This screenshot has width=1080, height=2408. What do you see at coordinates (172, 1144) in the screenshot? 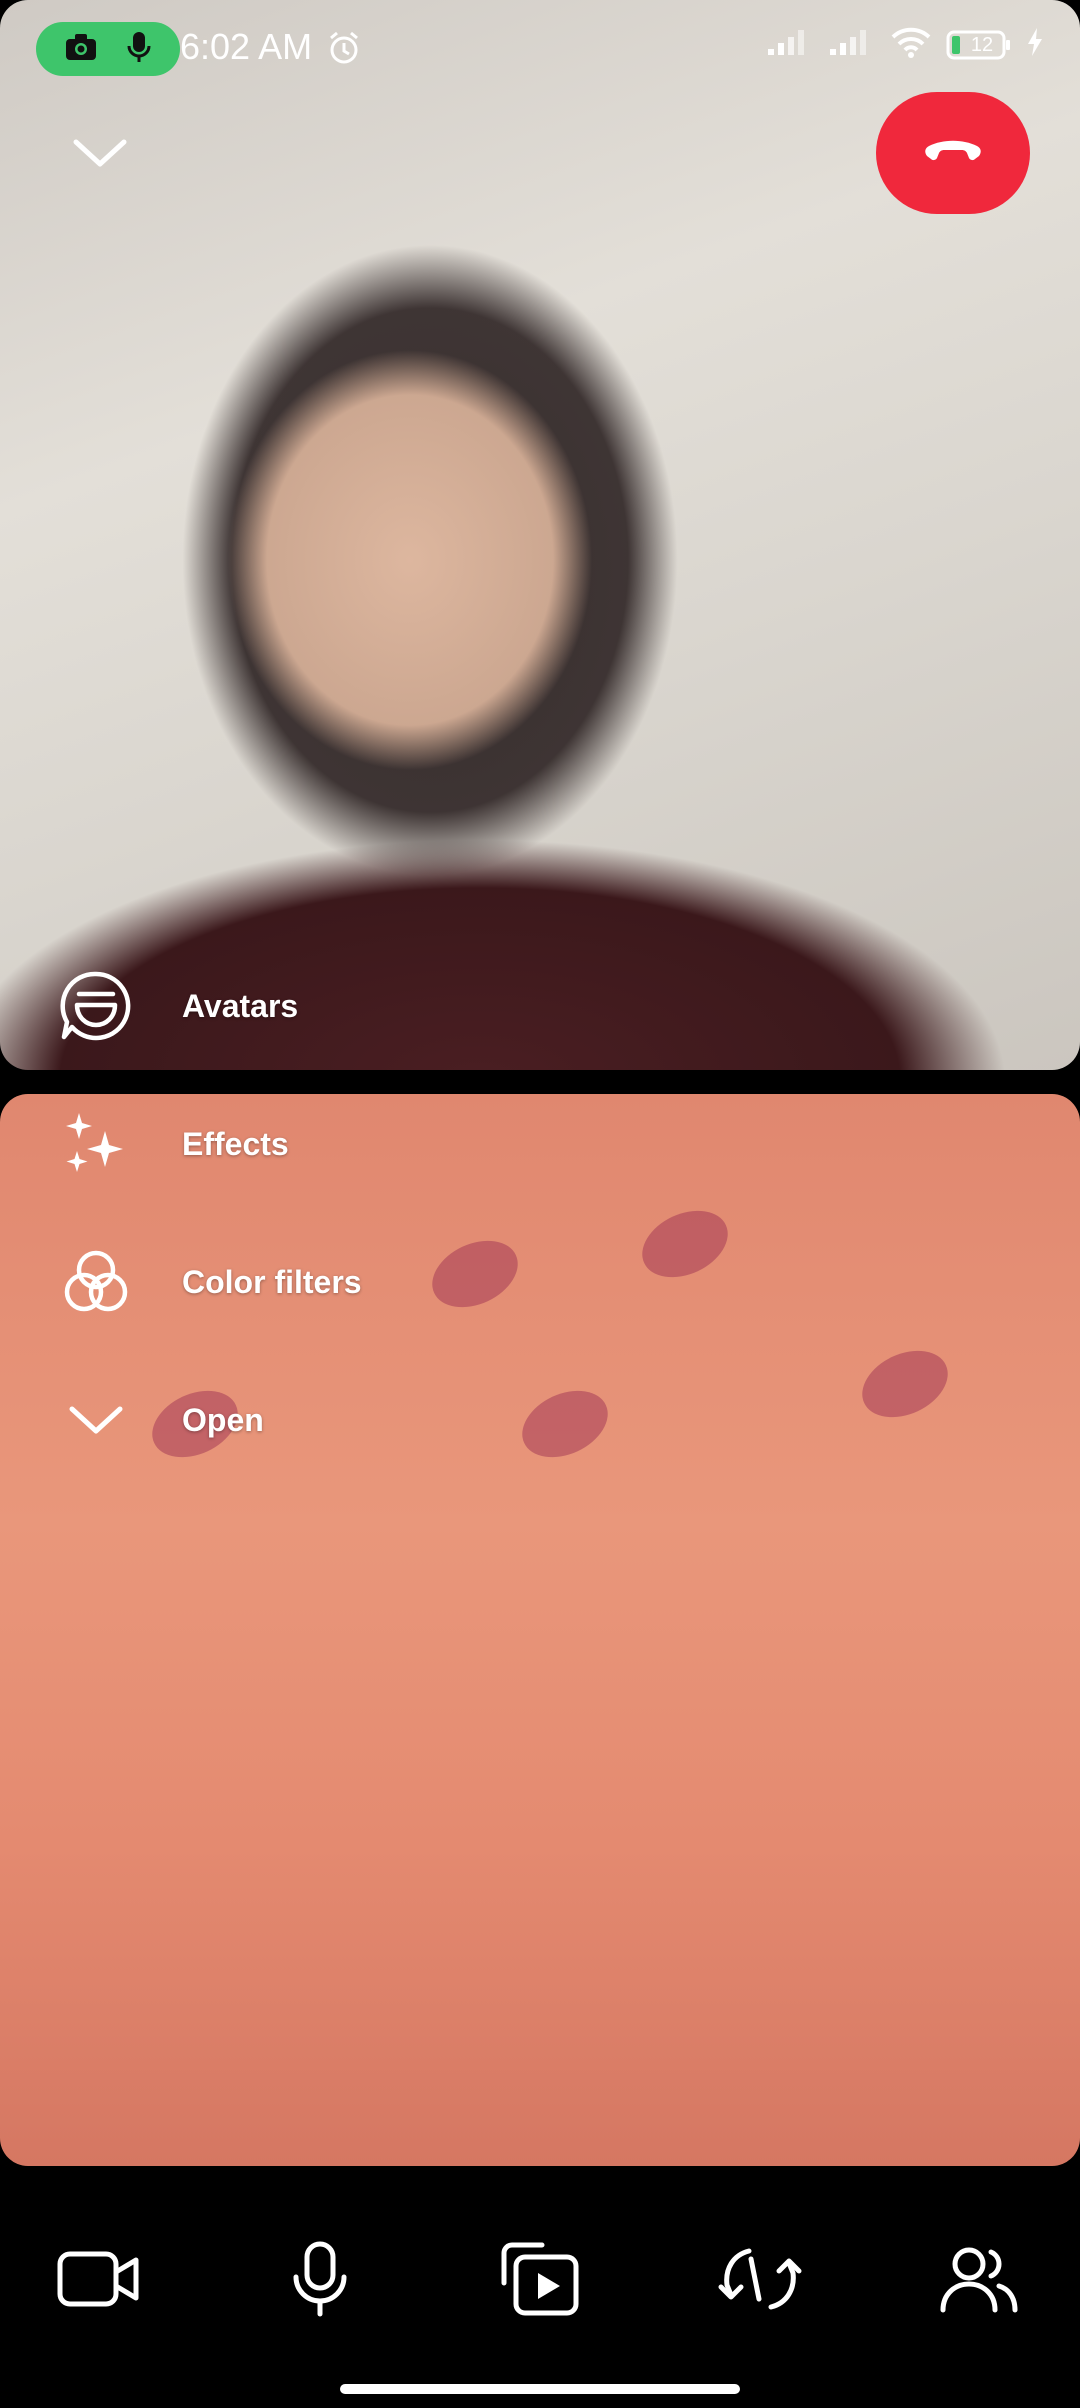
I see `effects-option: Effects` at bounding box center [172, 1144].